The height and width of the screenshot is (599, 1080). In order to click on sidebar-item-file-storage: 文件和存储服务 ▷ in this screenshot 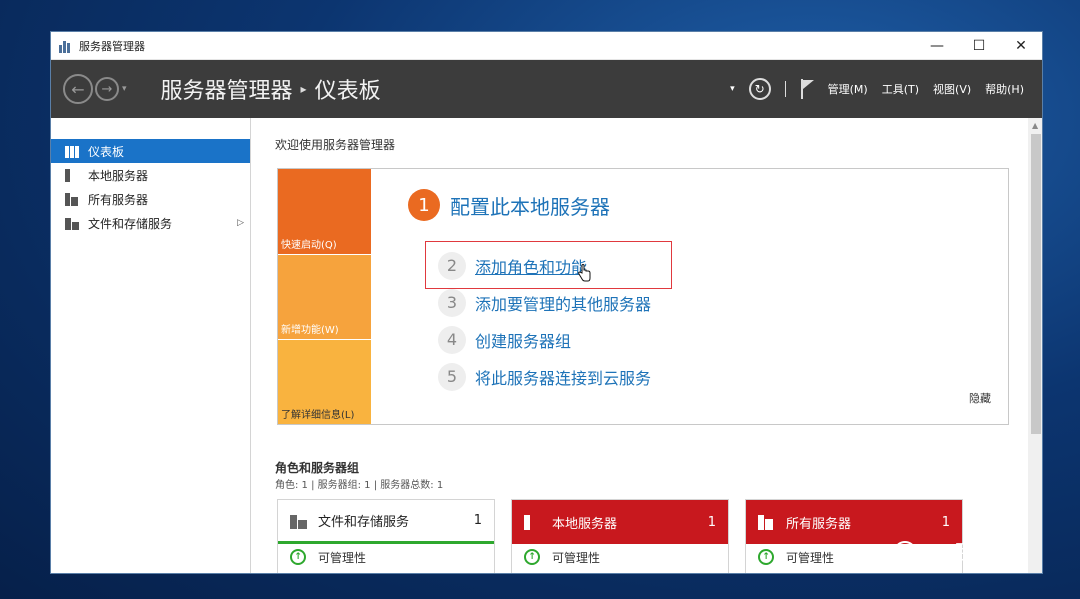, I will do `click(150, 223)`.